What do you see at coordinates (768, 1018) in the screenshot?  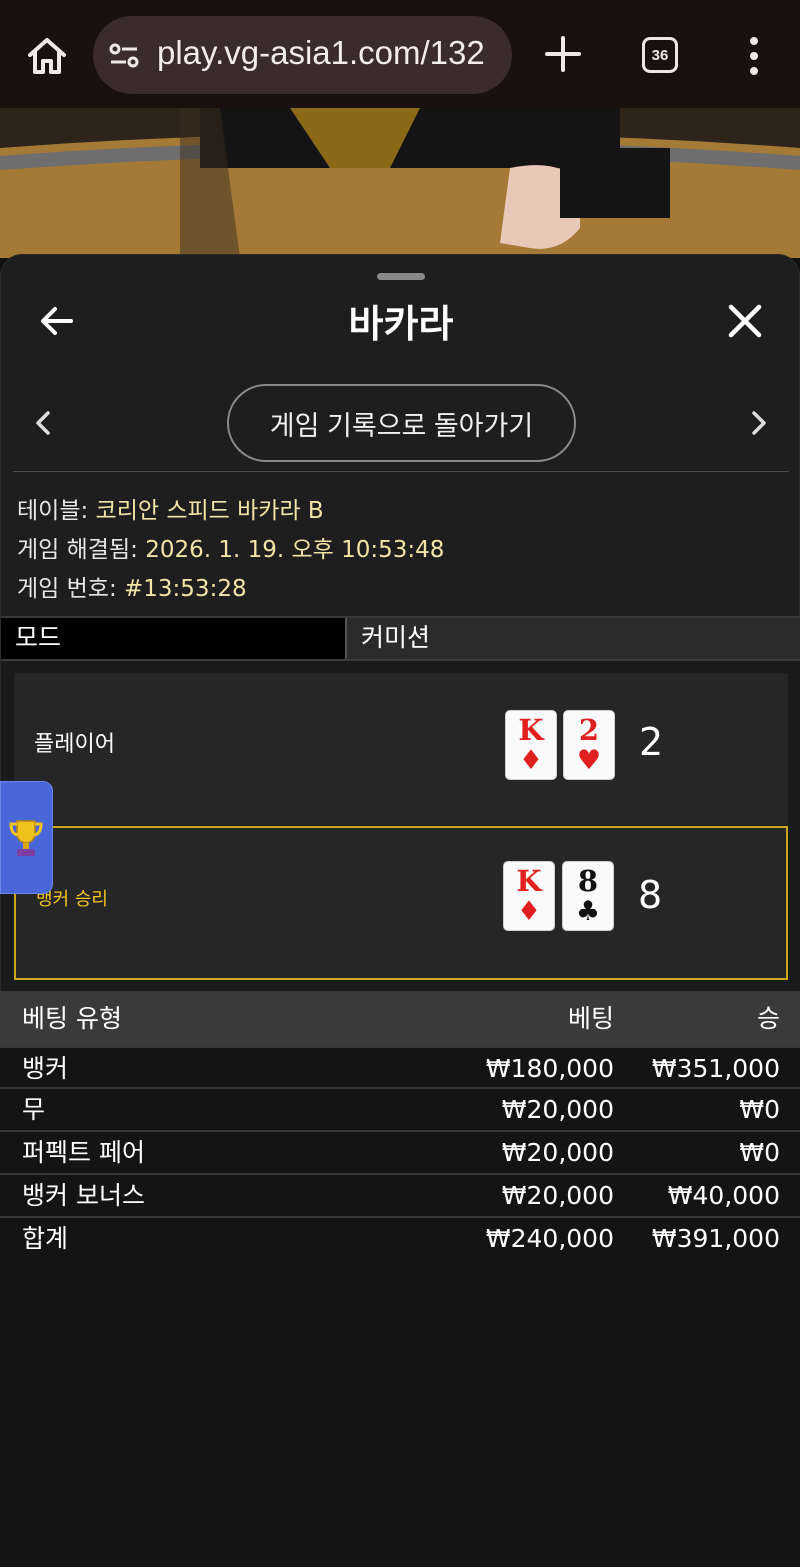 I see `header-win: 승` at bounding box center [768, 1018].